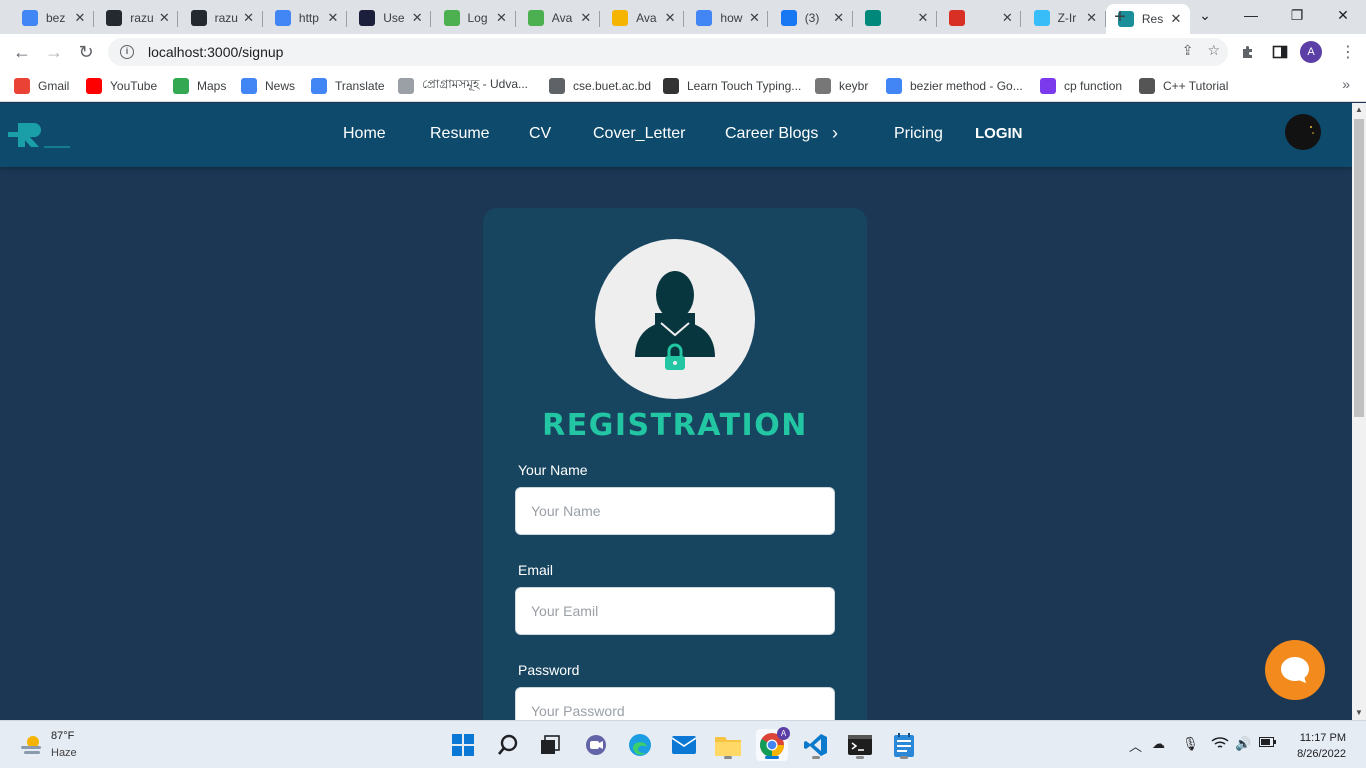 This screenshot has height=768, width=1366. I want to click on browser-tab: Use ✕, so click(389, 18).